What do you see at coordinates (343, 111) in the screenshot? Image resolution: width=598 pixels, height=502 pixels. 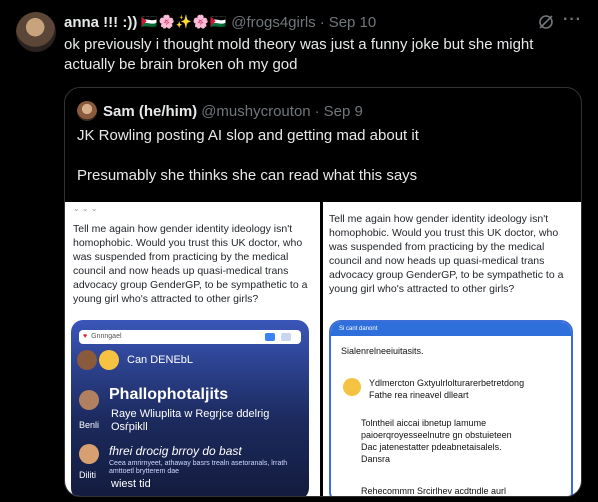 I see `quote-date: Sep 9` at bounding box center [343, 111].